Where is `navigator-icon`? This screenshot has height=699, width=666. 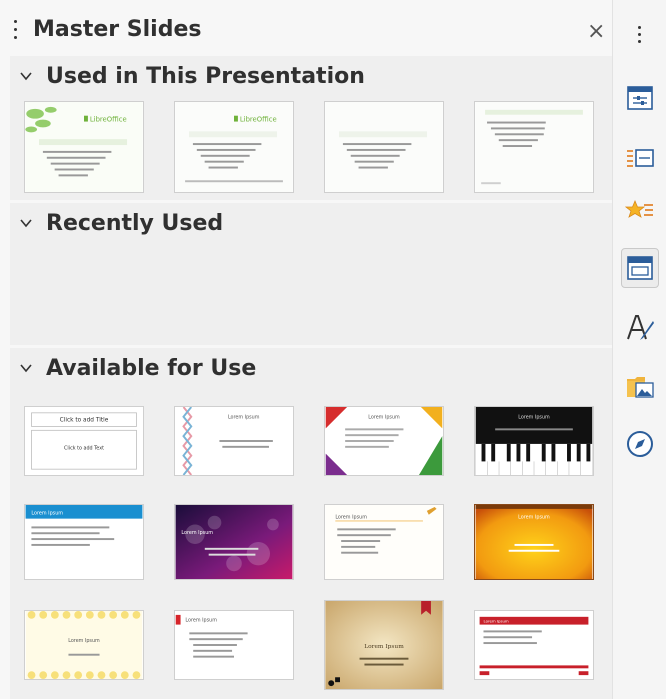
navigator-icon is located at coordinates (640, 444).